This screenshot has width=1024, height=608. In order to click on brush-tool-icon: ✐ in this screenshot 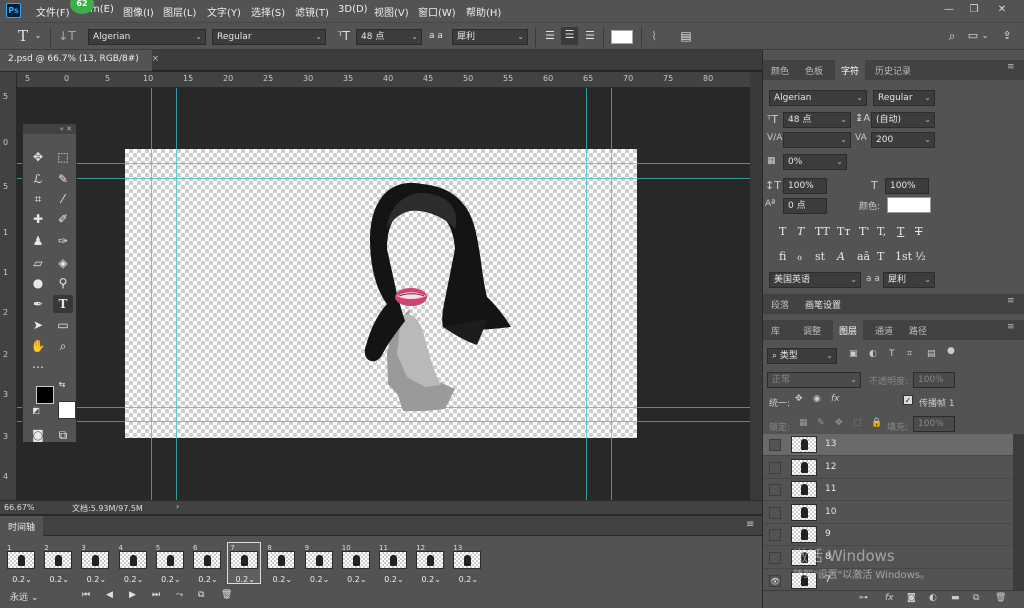, I will do `click(63, 219)`.